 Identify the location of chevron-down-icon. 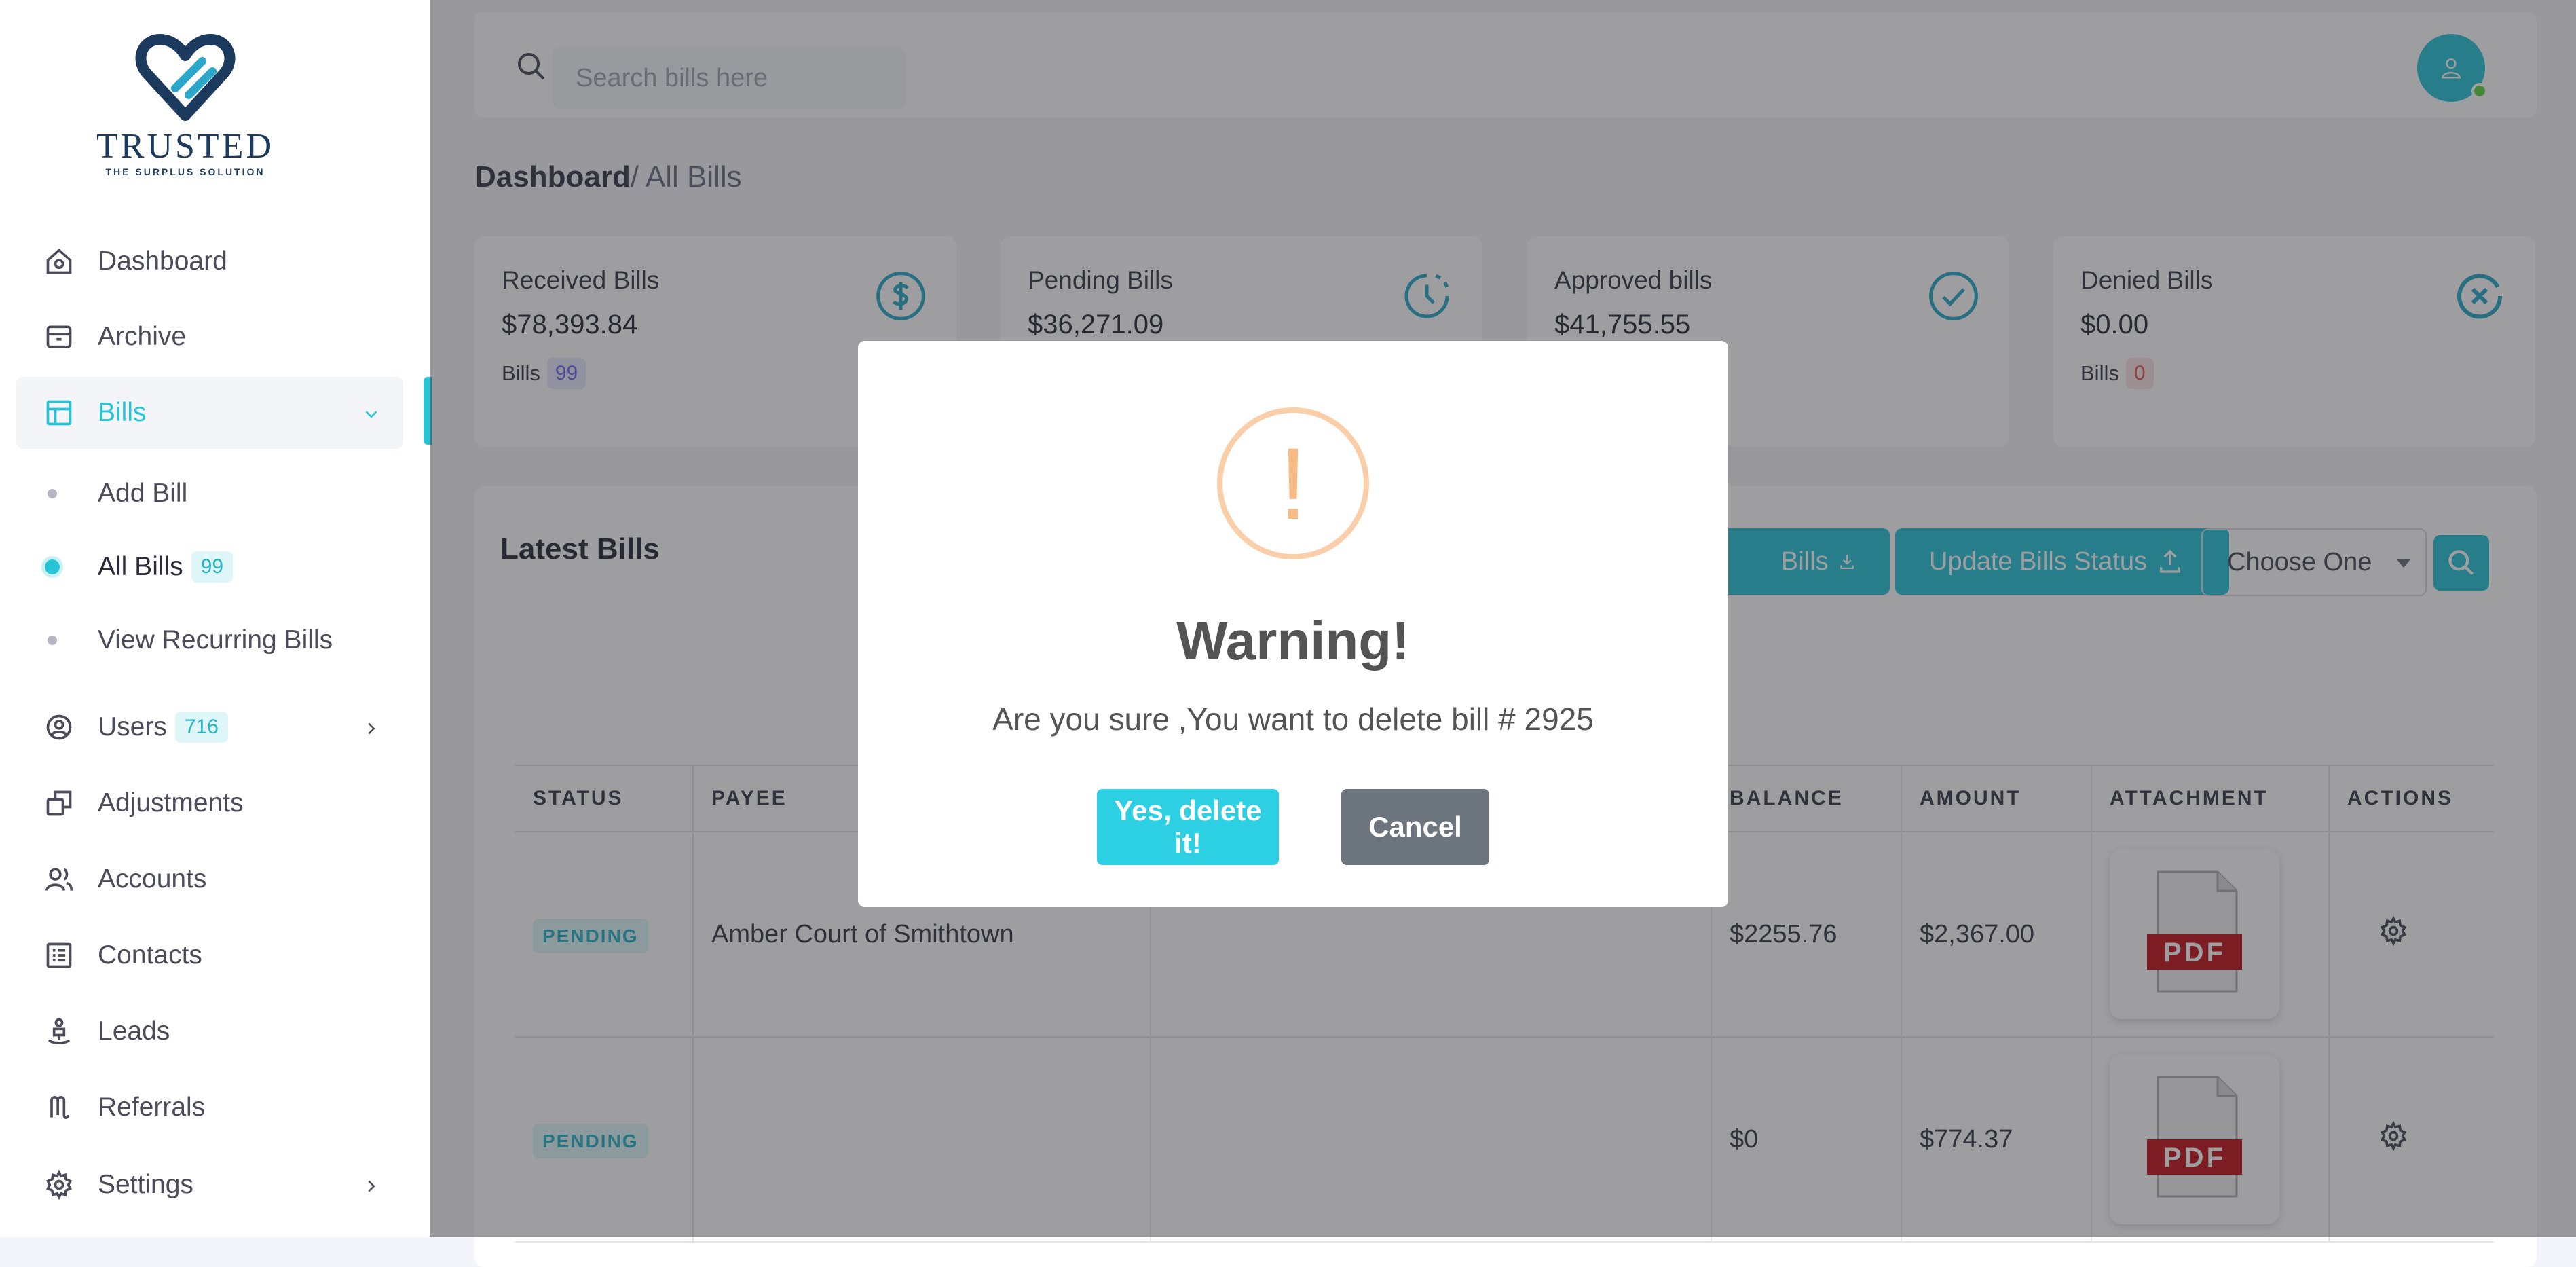
(371, 416).